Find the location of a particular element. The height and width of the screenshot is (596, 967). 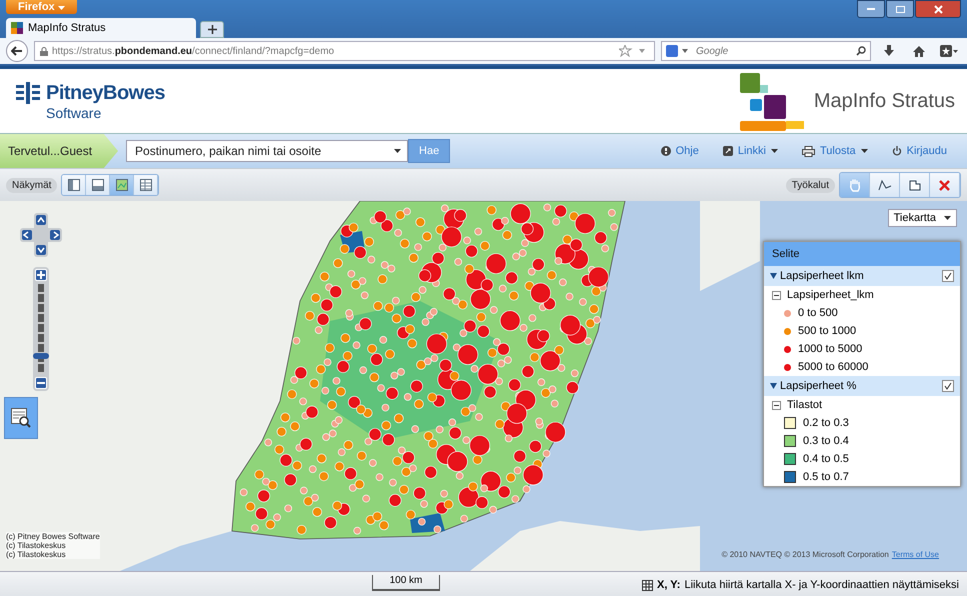

location-search-field: Postinumero, paikan nimi tai osoite is located at coordinates (267, 151).